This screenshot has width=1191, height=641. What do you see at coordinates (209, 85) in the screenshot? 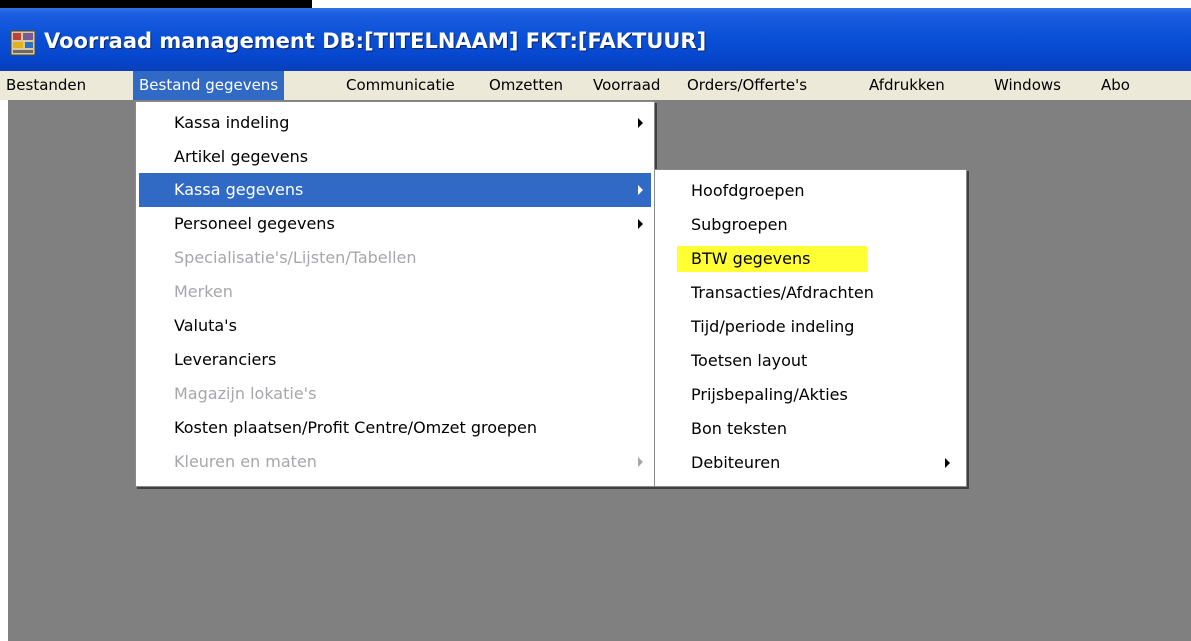
I see `menu-bestand-gegevens: Bestand gegevens` at bounding box center [209, 85].